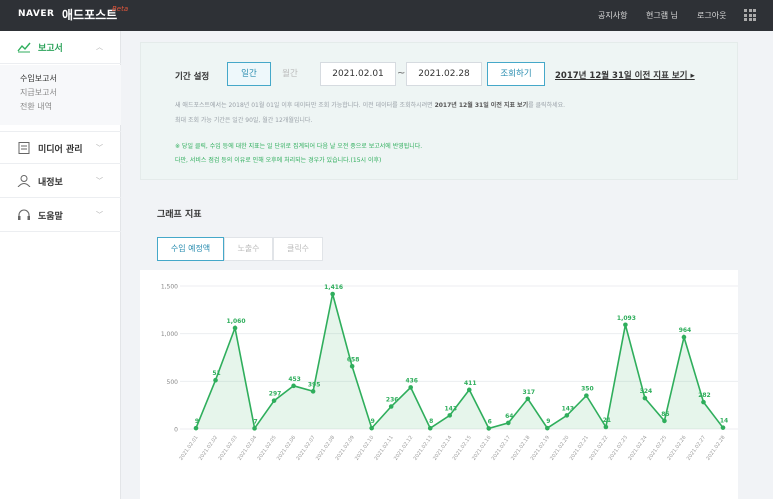  I want to click on submenu-income-report: 수입보고서, so click(38, 78).